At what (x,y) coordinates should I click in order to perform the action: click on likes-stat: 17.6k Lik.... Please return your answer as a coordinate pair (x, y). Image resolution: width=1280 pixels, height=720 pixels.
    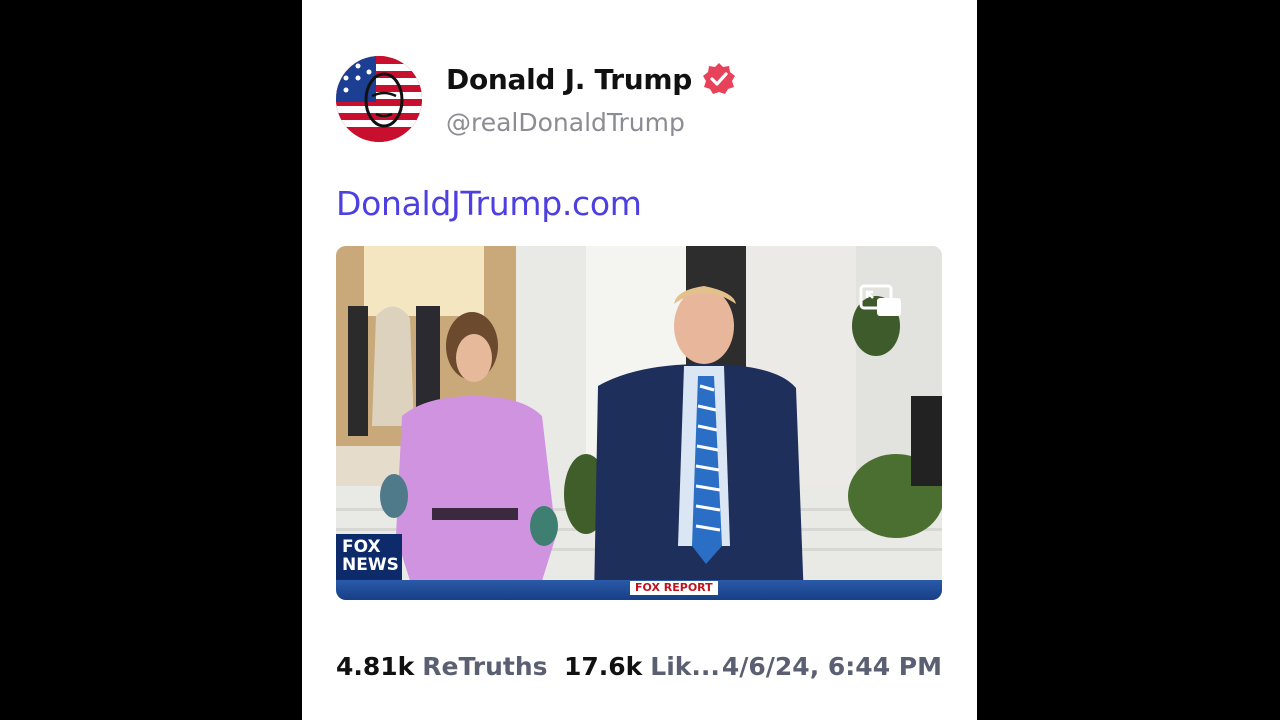
    Looking at the image, I should click on (642, 666).